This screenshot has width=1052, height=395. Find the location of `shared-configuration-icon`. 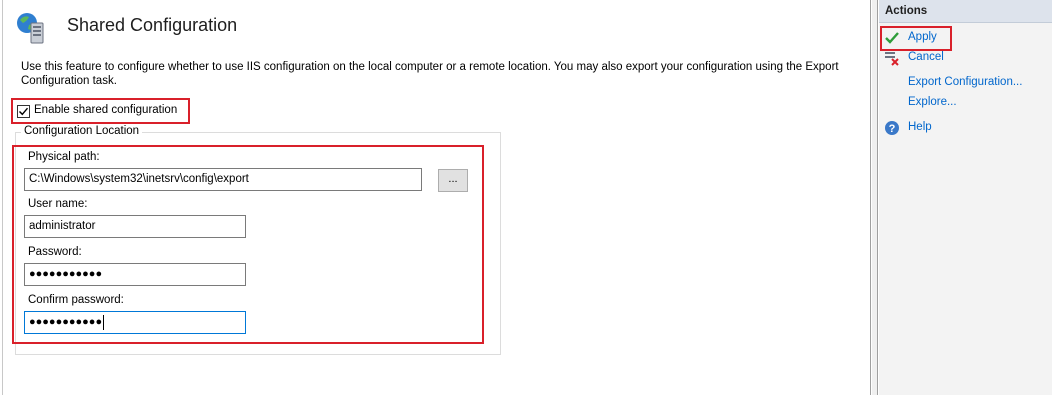

shared-configuration-icon is located at coordinates (30, 28).